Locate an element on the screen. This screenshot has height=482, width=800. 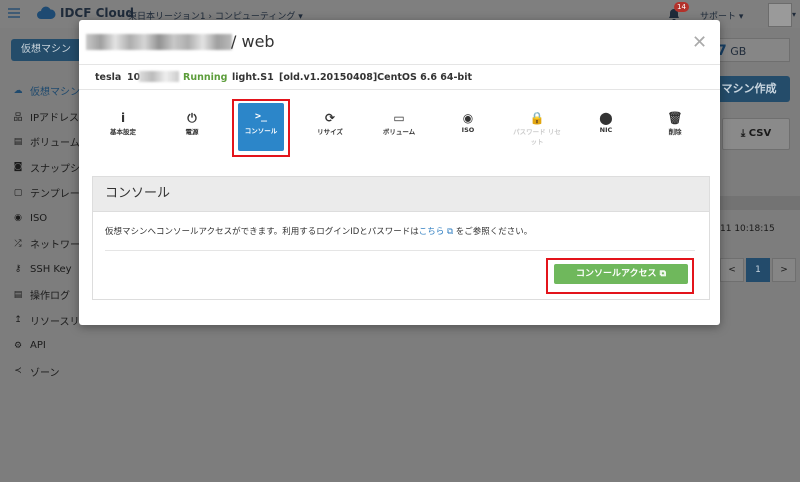
console-icon: >_ is located at coordinates (261, 116).